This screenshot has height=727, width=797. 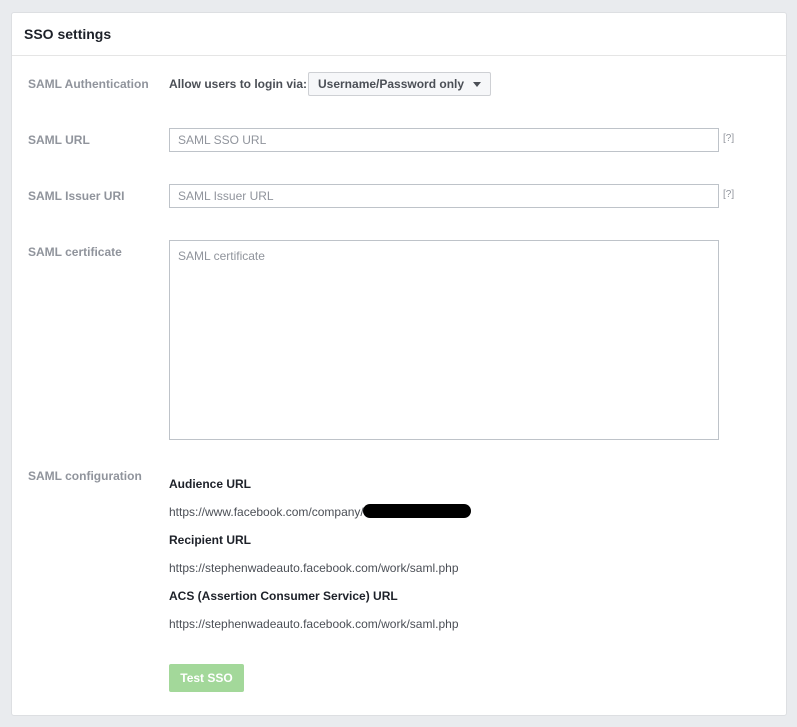 What do you see at coordinates (477, 84) in the screenshot?
I see `chevron-down-icon` at bounding box center [477, 84].